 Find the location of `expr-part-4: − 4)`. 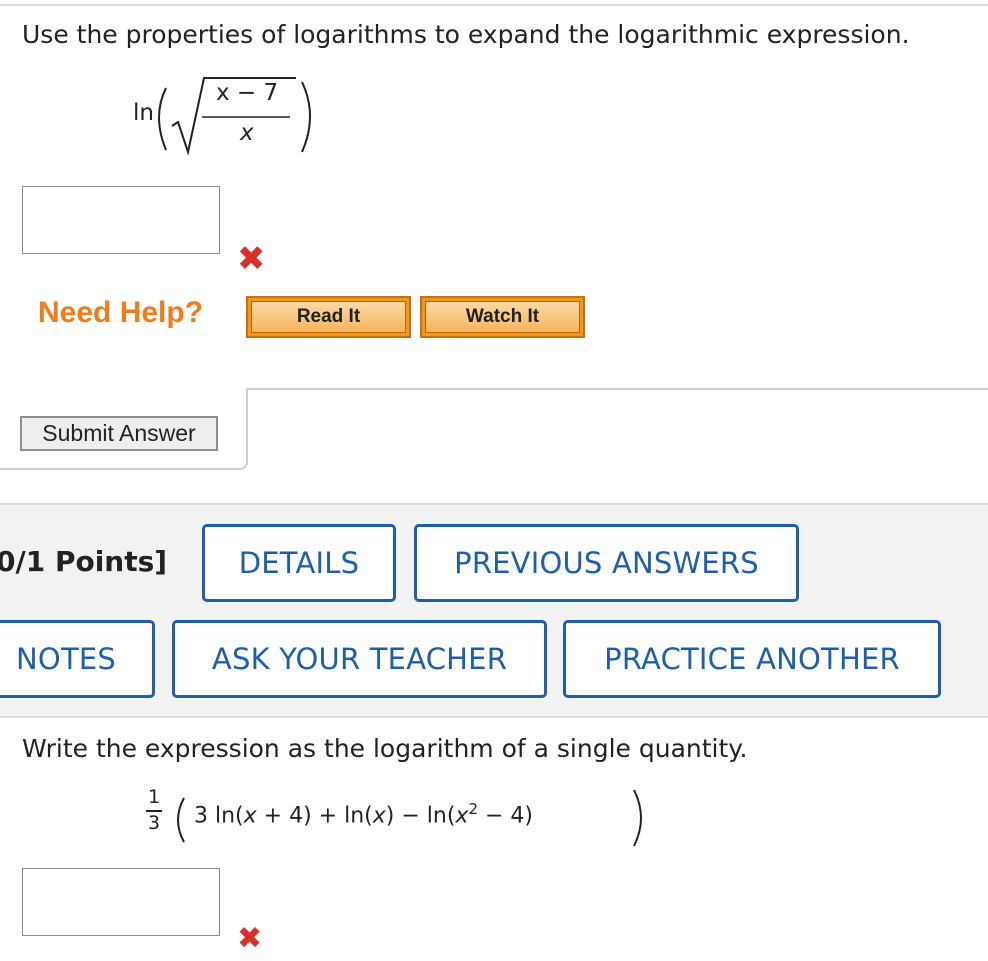

expr-part-4: − 4) is located at coordinates (505, 816).